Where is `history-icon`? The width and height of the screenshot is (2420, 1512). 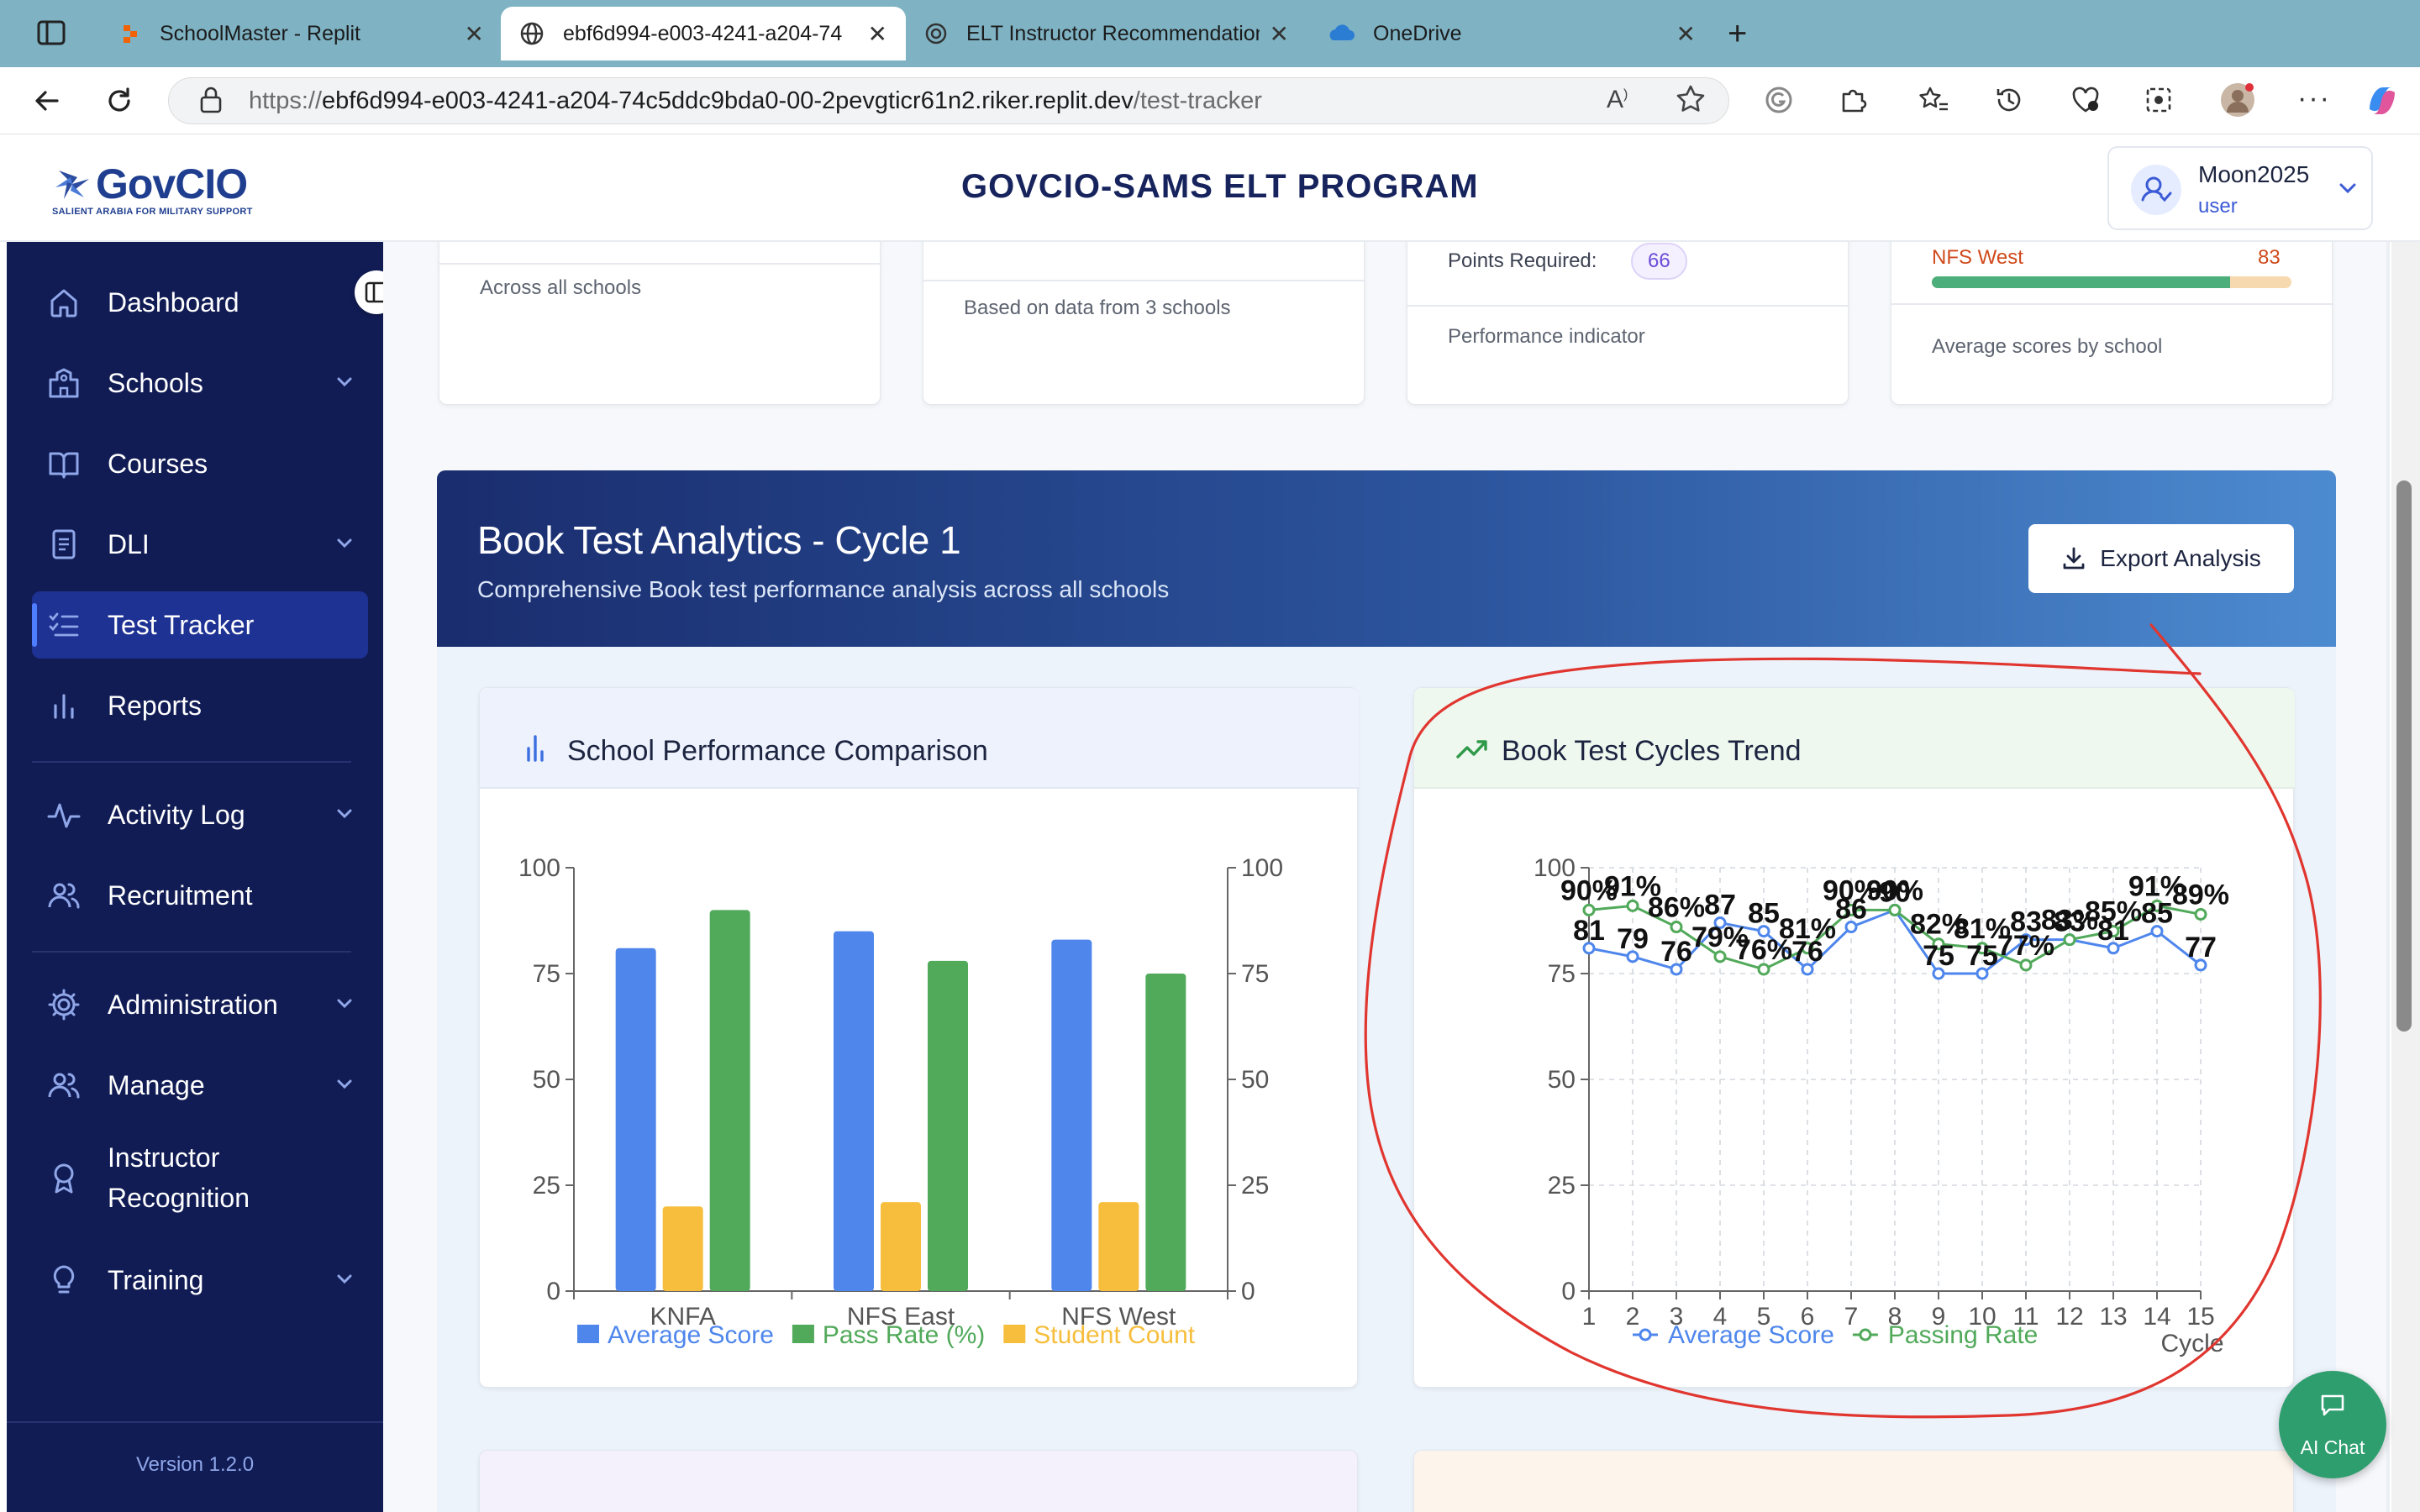
history-icon is located at coordinates (2009, 100).